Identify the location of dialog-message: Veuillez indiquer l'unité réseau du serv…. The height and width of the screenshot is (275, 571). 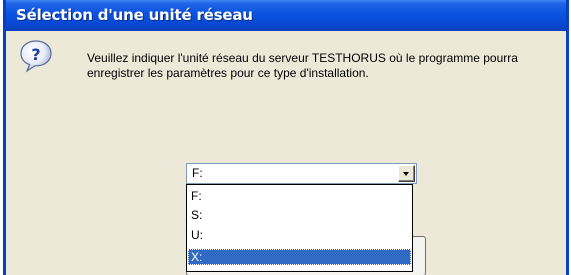
(302, 65).